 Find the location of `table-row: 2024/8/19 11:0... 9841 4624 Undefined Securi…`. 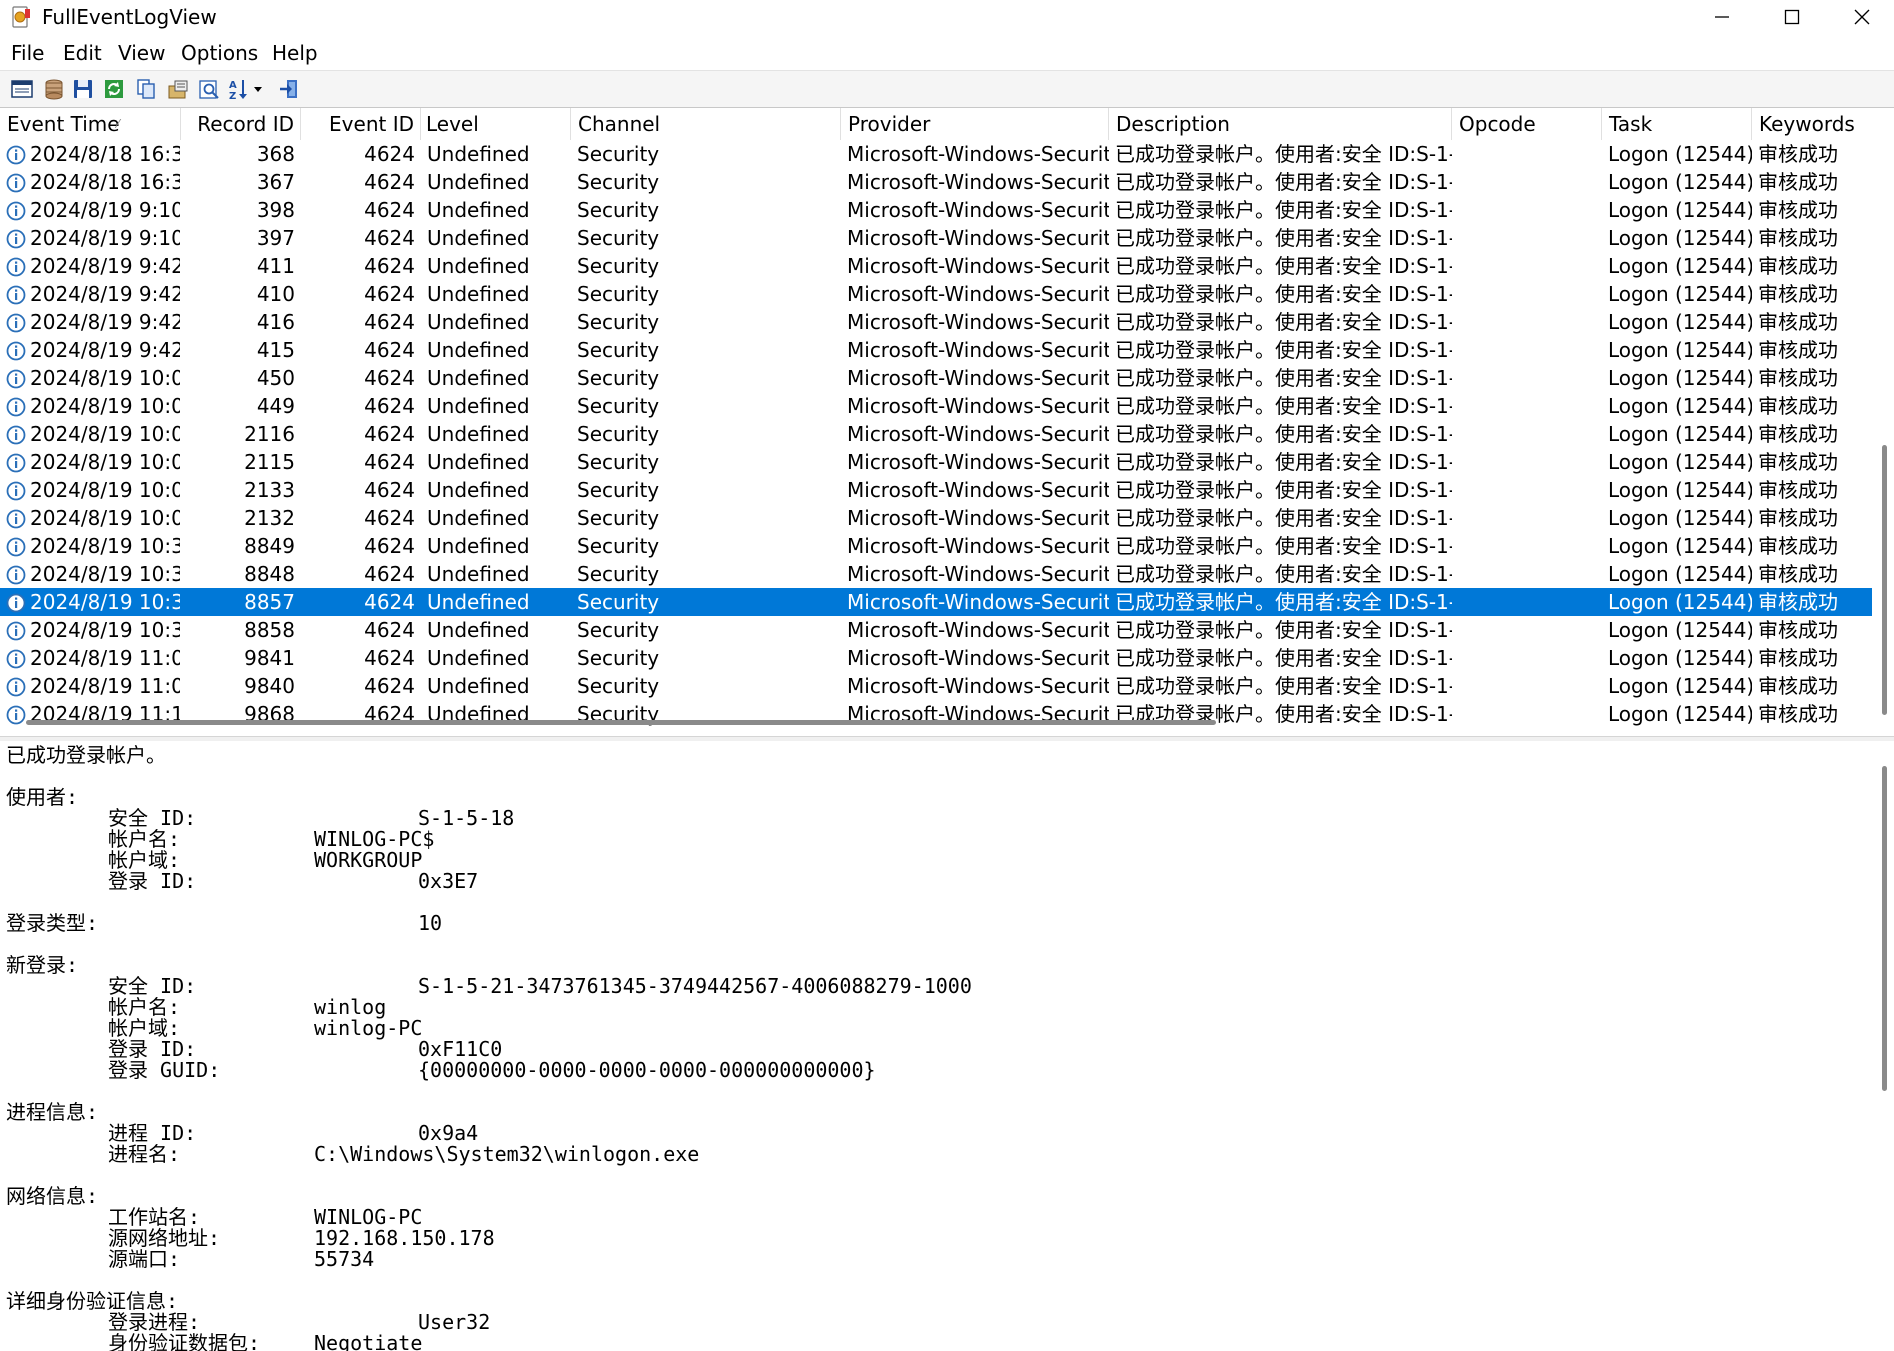

table-row: 2024/8/19 11:0... 9841 4624 Undefined Securi… is located at coordinates (936, 658).